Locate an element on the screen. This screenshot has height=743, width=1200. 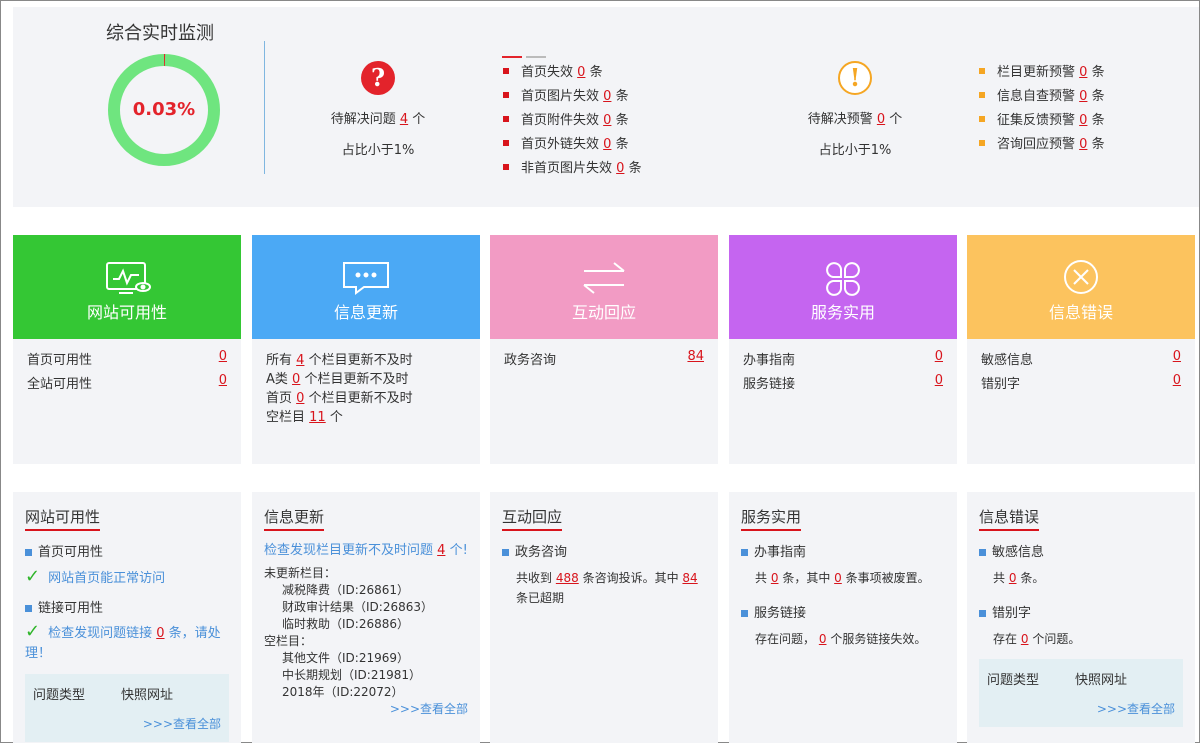
issue-item: 首页附件失效 0 条 is located at coordinates (572, 121).